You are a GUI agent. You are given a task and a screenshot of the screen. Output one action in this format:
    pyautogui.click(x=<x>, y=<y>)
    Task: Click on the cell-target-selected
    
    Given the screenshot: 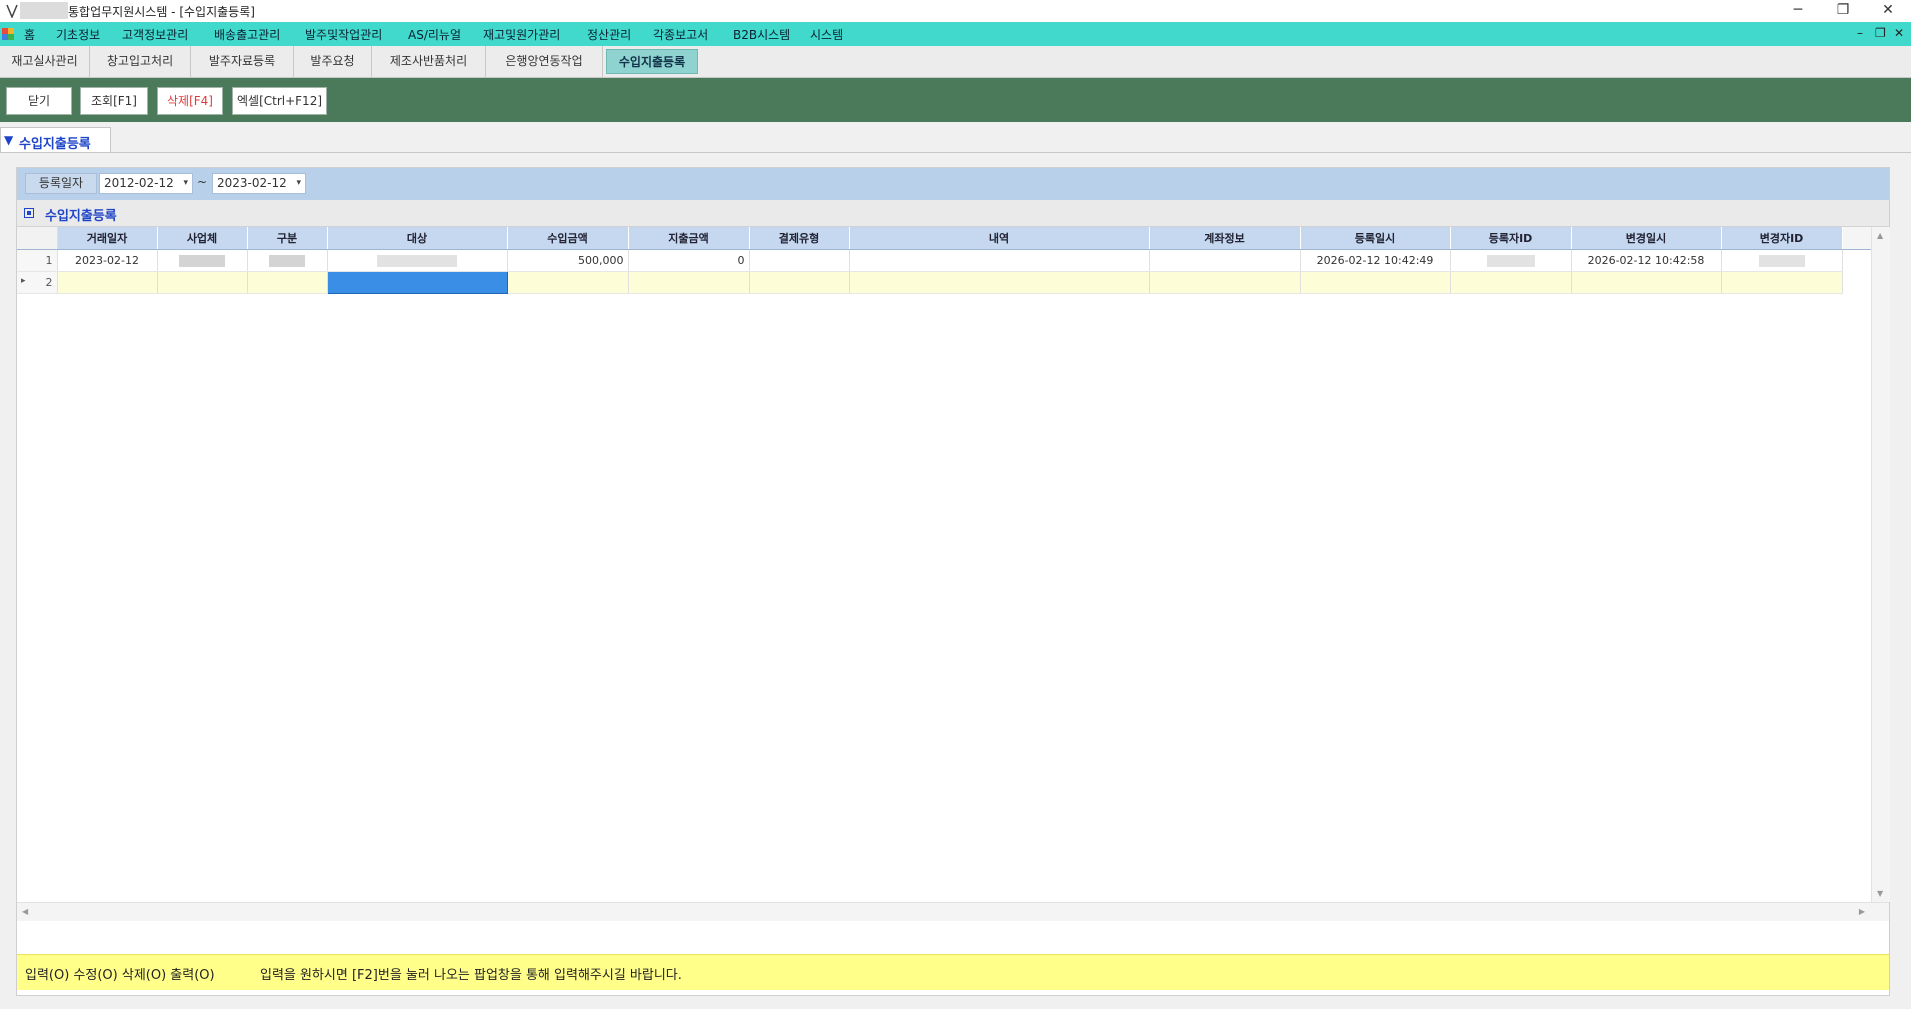 What is the action you would take?
    pyautogui.click(x=417, y=282)
    